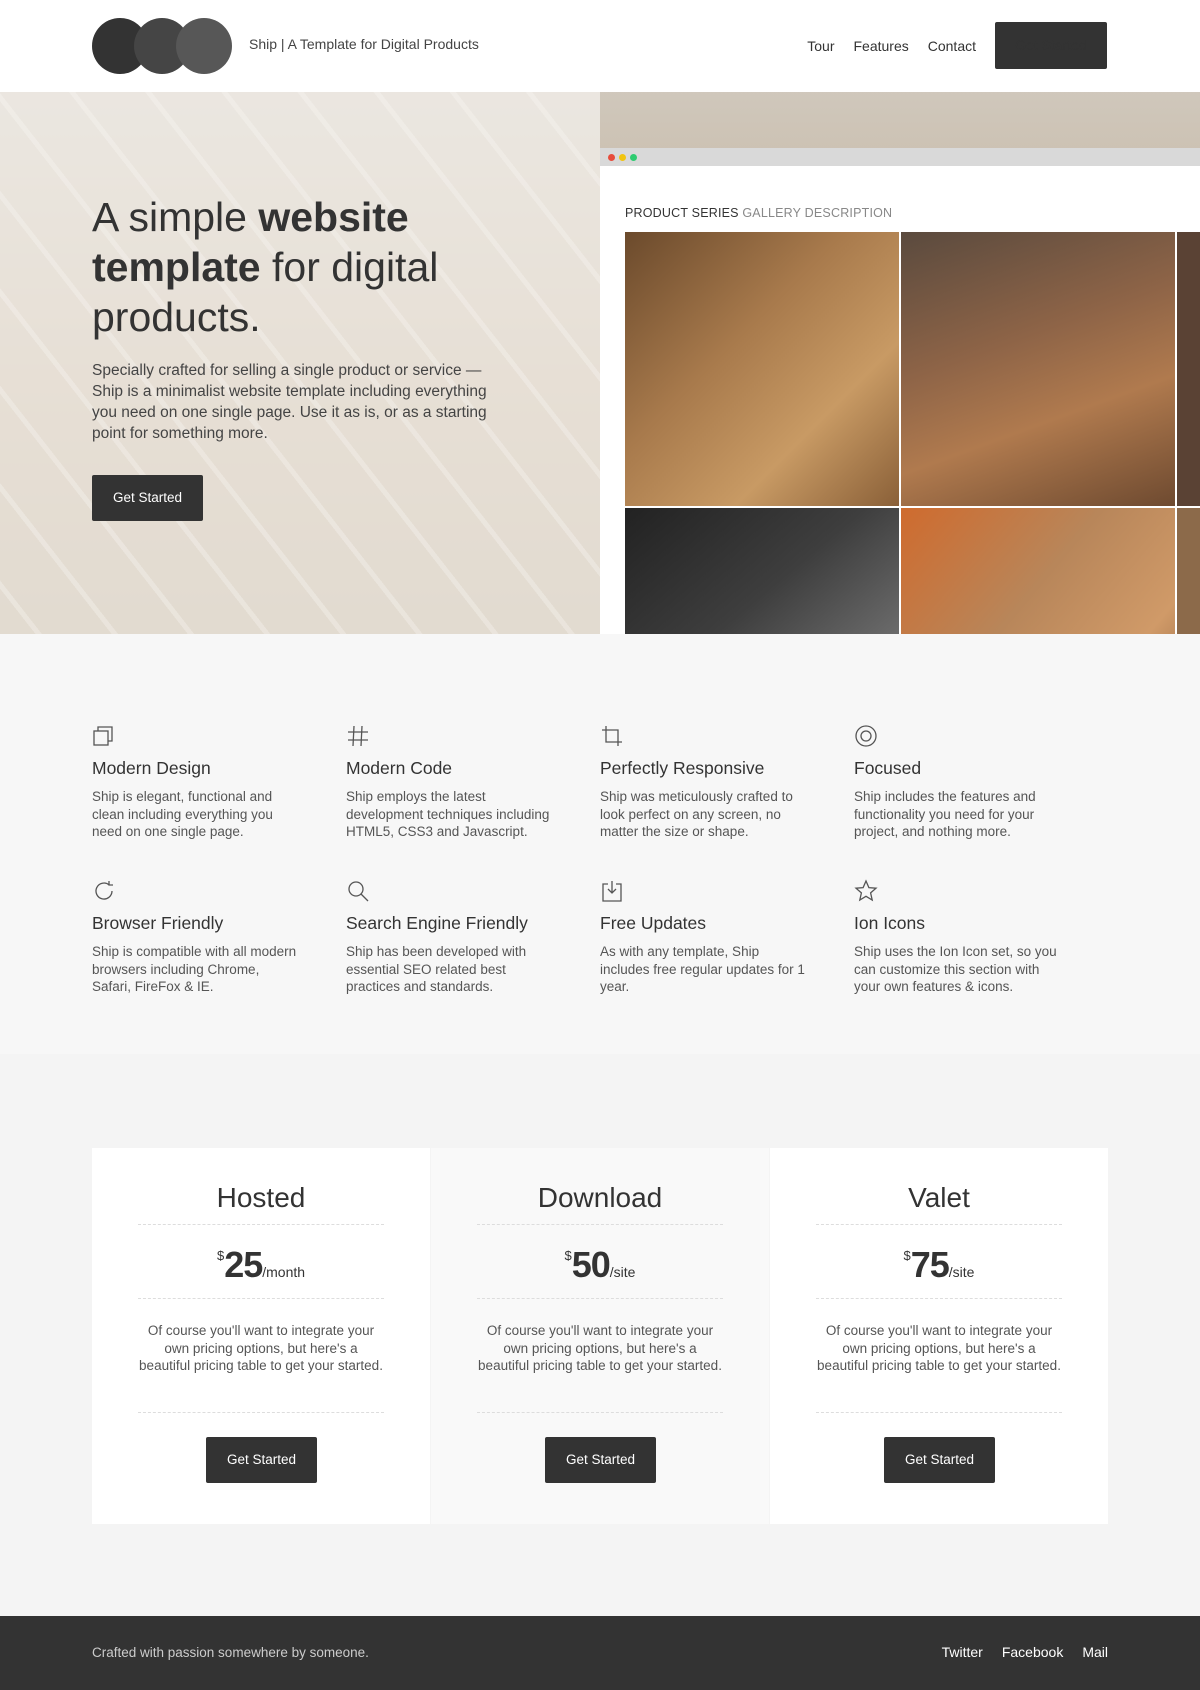  What do you see at coordinates (939, 1197) in the screenshot?
I see `plan-name: Valet` at bounding box center [939, 1197].